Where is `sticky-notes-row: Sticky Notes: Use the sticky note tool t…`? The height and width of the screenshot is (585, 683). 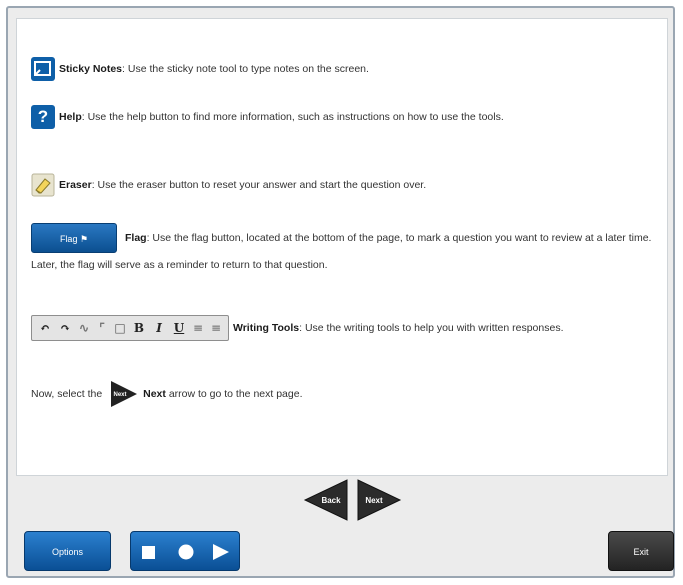
sticky-notes-row: Sticky Notes: Use the sticky note tool t… is located at coordinates (342, 69).